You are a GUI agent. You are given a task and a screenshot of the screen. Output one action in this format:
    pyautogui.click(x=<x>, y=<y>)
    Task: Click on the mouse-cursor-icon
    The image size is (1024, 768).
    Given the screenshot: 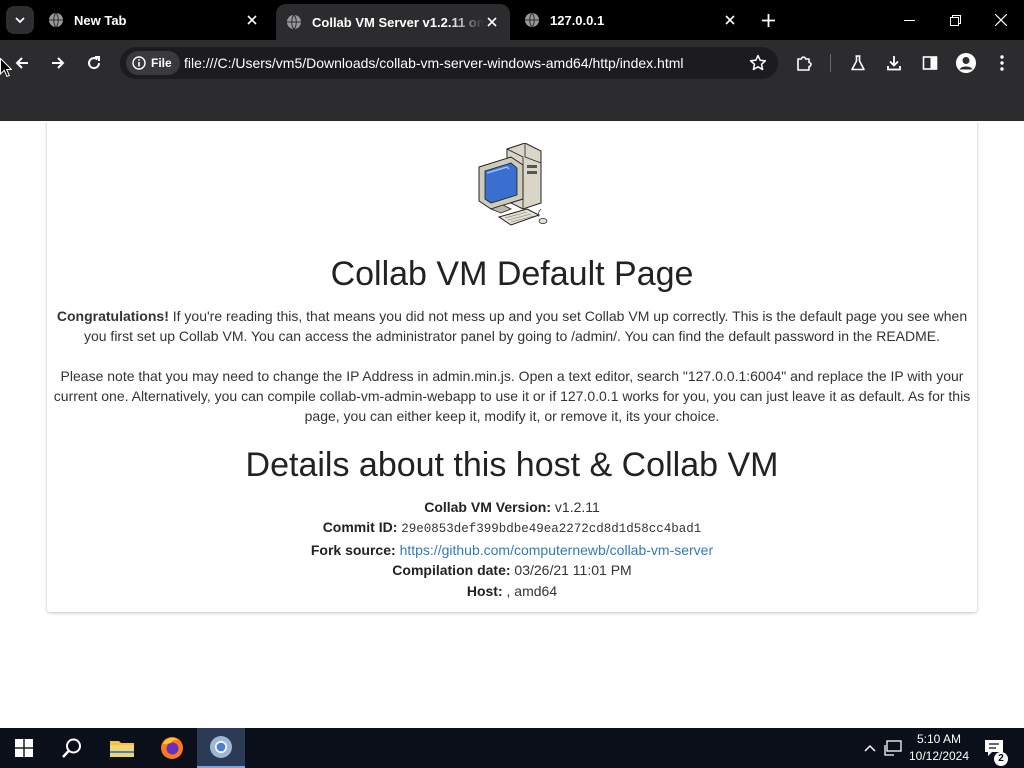 What is the action you would take?
    pyautogui.click(x=6, y=68)
    